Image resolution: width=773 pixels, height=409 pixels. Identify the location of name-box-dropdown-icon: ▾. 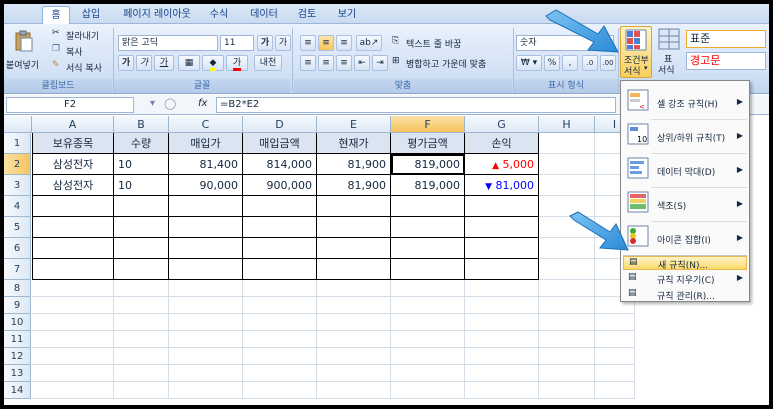
(152, 103).